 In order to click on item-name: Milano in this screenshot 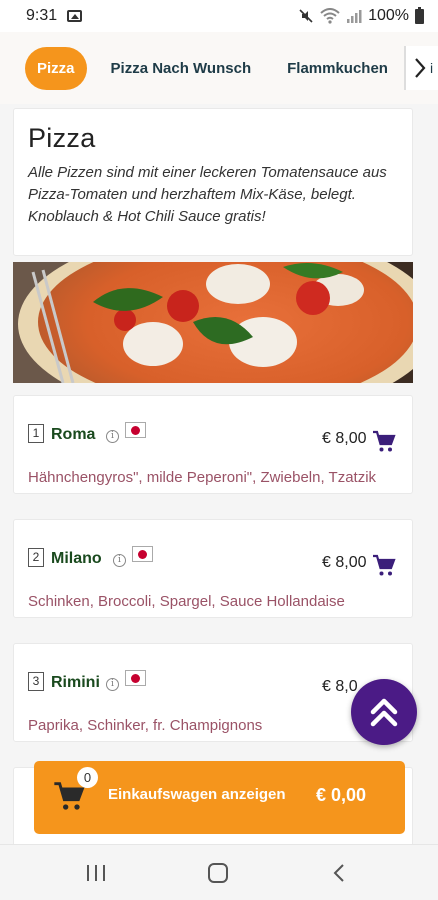, I will do `click(76, 558)`.